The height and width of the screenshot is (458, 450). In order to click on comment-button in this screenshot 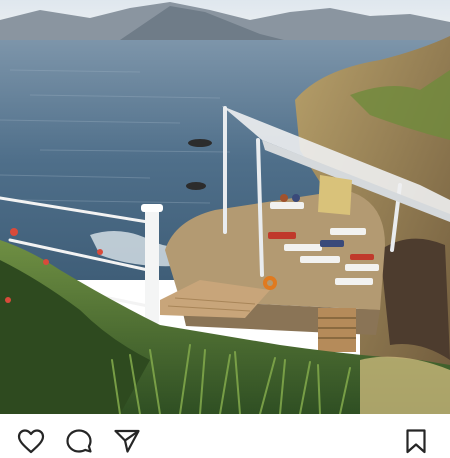, I will do `click(79, 443)`.